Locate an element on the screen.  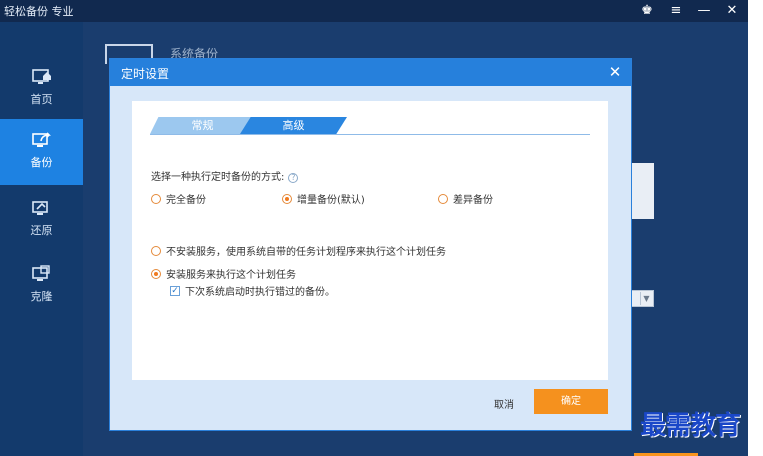
background-panel is located at coordinates (641, 191).